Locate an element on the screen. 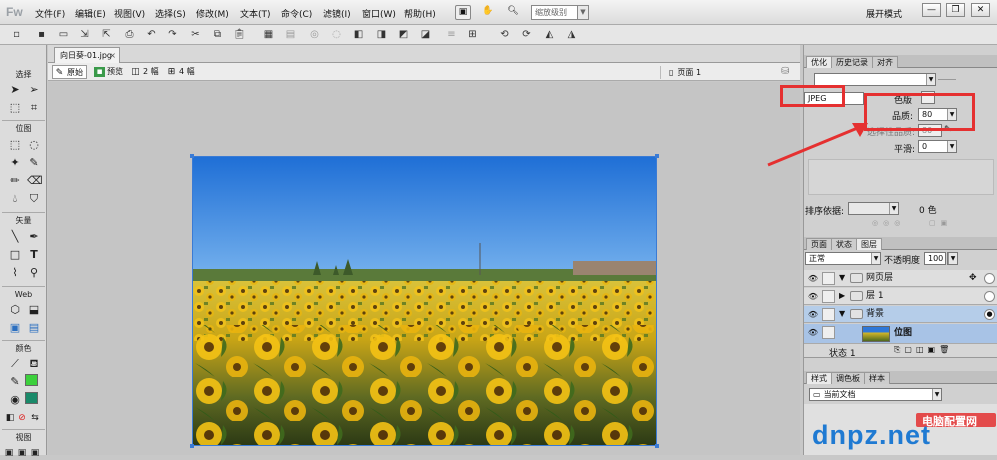 The height and width of the screenshot is (460, 997). expand-icon: ▶ is located at coordinates (842, 295).